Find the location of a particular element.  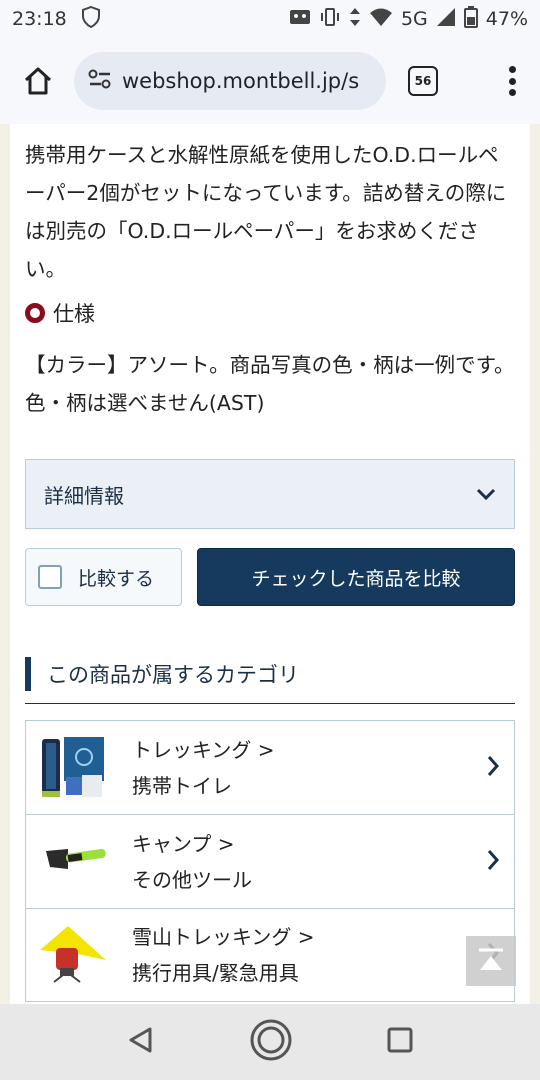

tab-switcher-button: 56 is located at coordinates (423, 81).